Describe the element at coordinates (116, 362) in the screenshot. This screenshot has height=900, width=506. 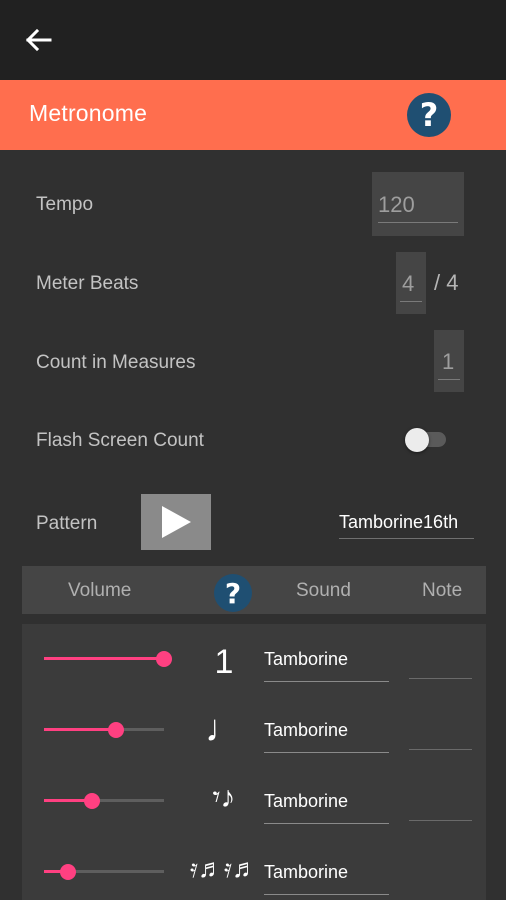
I see `count-in-label: Count in Measures` at that location.